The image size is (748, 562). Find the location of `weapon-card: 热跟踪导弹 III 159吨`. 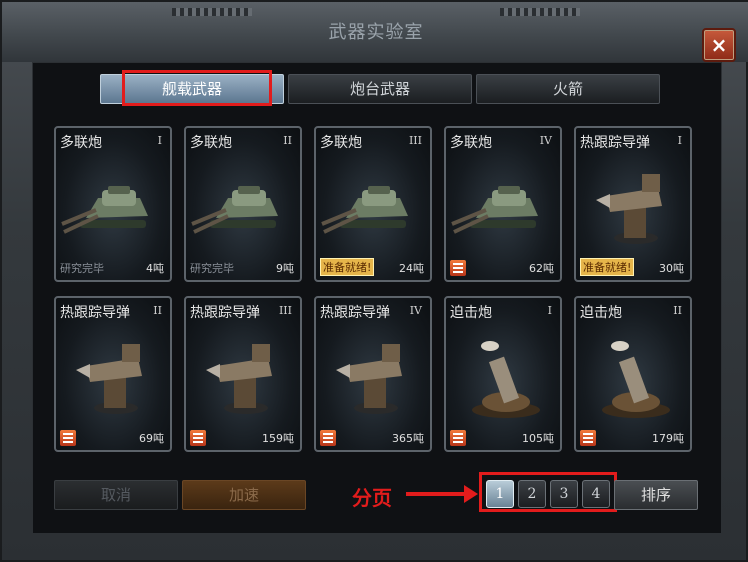

weapon-card: 热跟踪导弹 III 159吨 is located at coordinates (243, 374).